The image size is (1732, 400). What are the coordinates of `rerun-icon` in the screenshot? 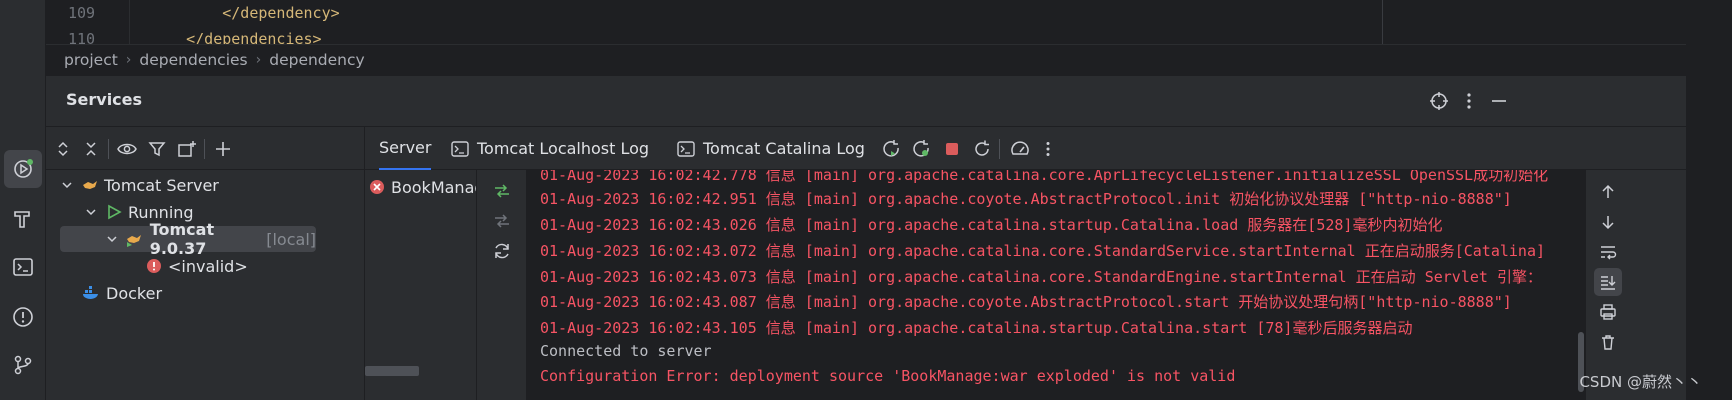 It's located at (892, 149).